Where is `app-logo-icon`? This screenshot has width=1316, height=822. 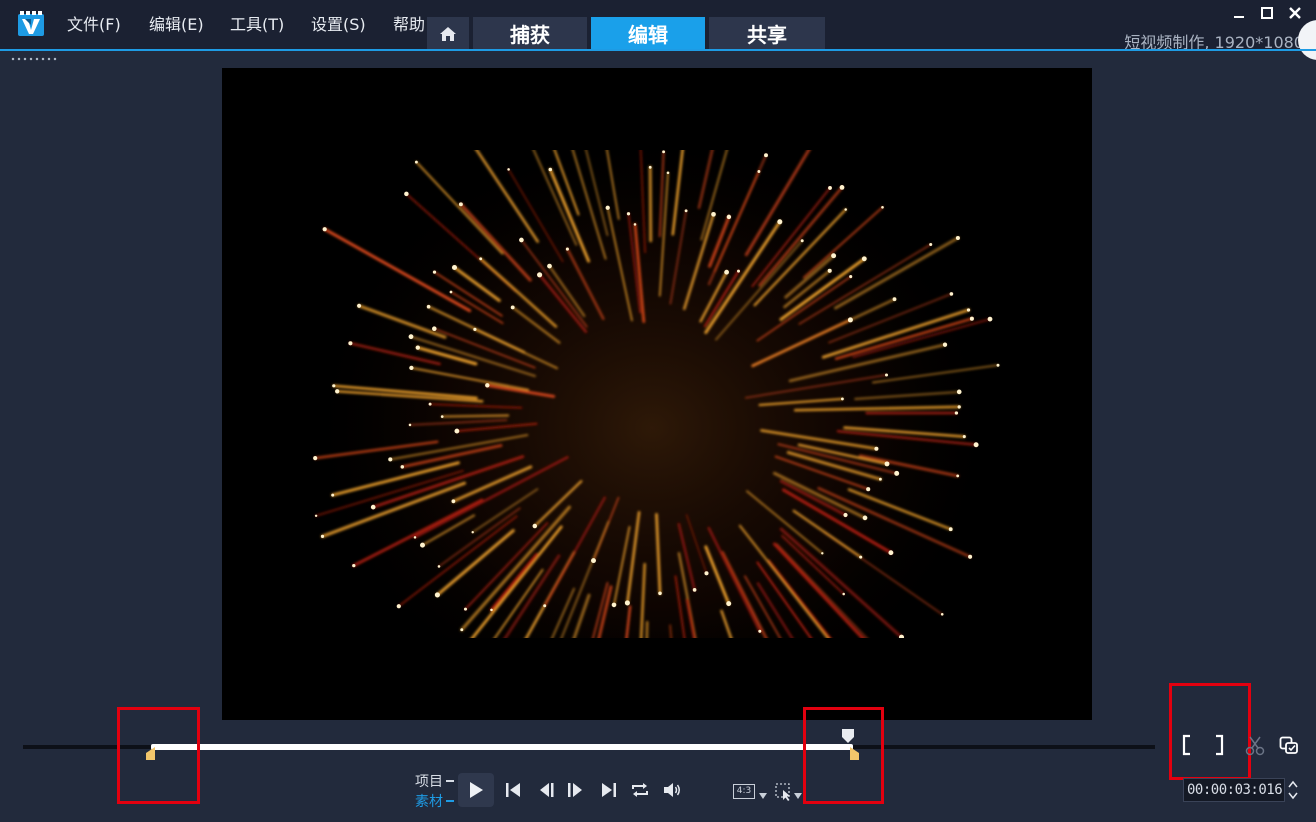
app-logo-icon is located at coordinates (31, 23).